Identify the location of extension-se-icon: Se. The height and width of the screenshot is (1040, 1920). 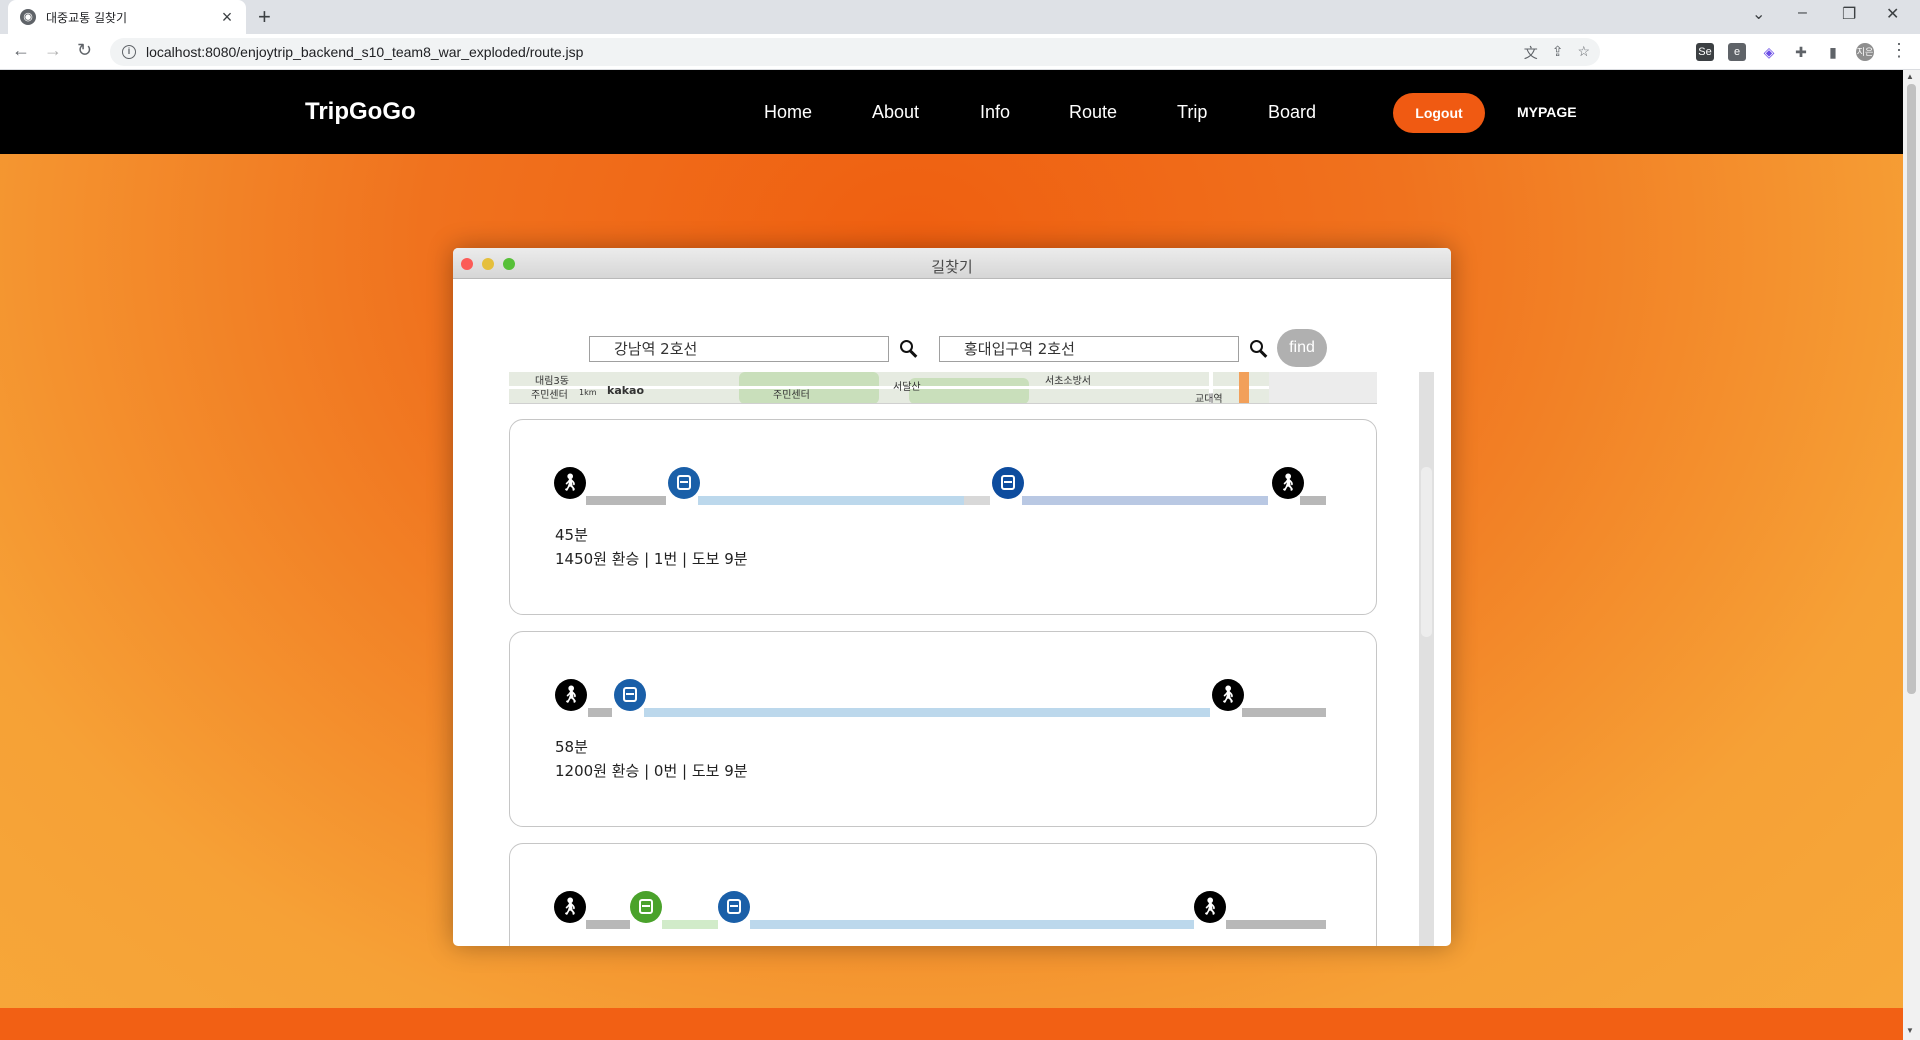
(1705, 52).